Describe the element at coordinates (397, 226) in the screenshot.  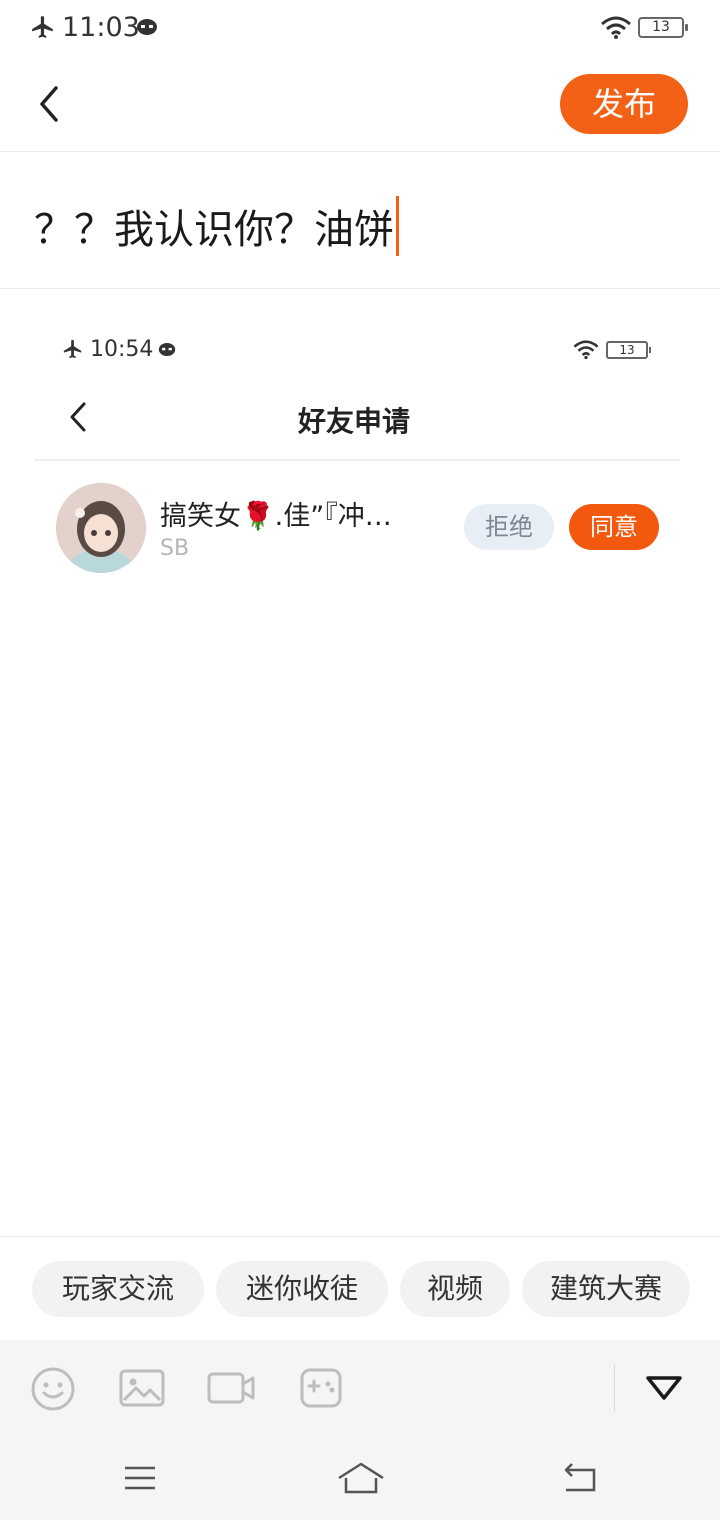
I see `text-caret` at that location.